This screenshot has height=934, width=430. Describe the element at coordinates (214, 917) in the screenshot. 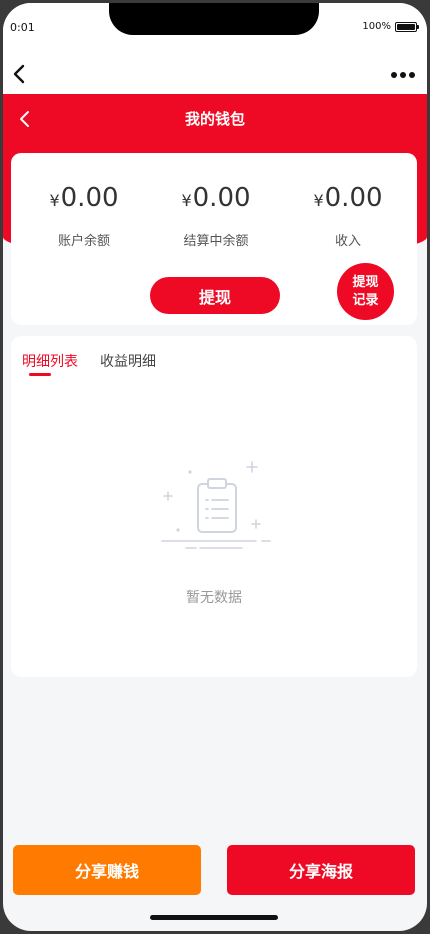

I see `home-indicator` at that location.